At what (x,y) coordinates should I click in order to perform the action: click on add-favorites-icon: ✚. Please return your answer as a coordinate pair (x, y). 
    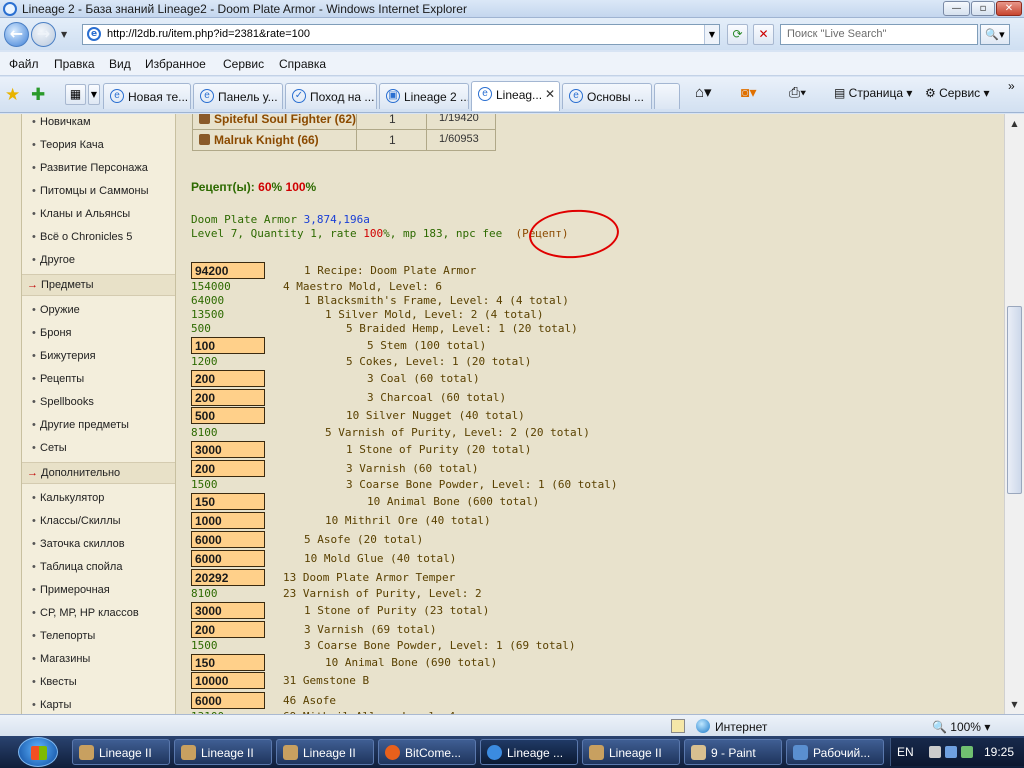
    Looking at the image, I should click on (38, 95).